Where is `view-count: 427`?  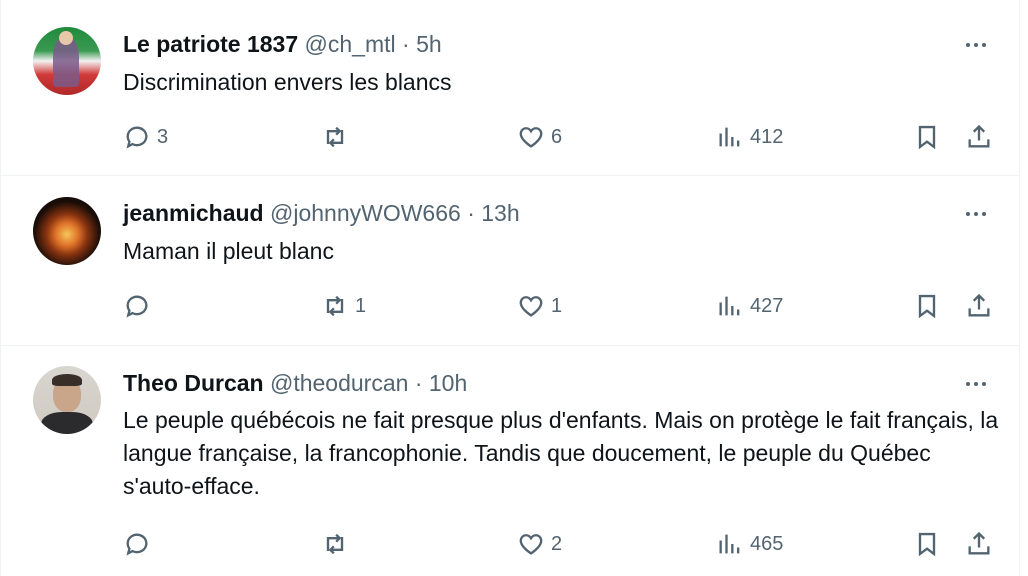 view-count: 427 is located at coordinates (767, 305).